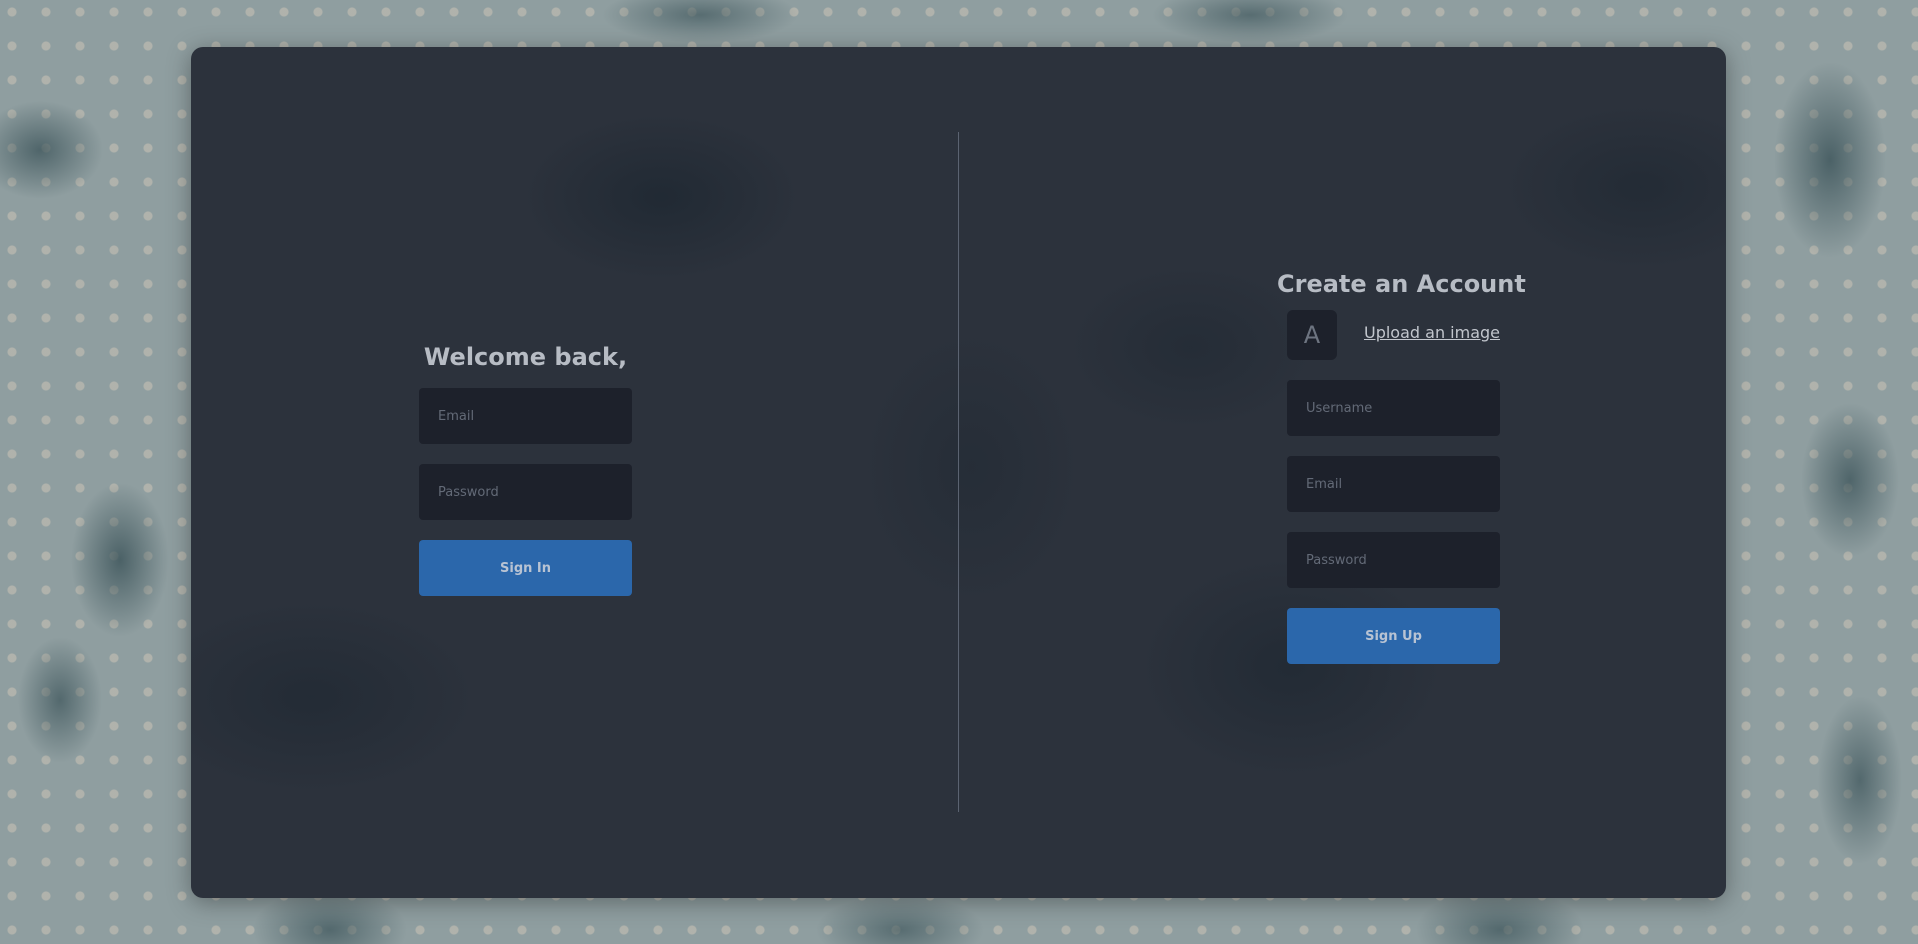  I want to click on signin-panel: Welcome back, Sign In, so click(525, 469).